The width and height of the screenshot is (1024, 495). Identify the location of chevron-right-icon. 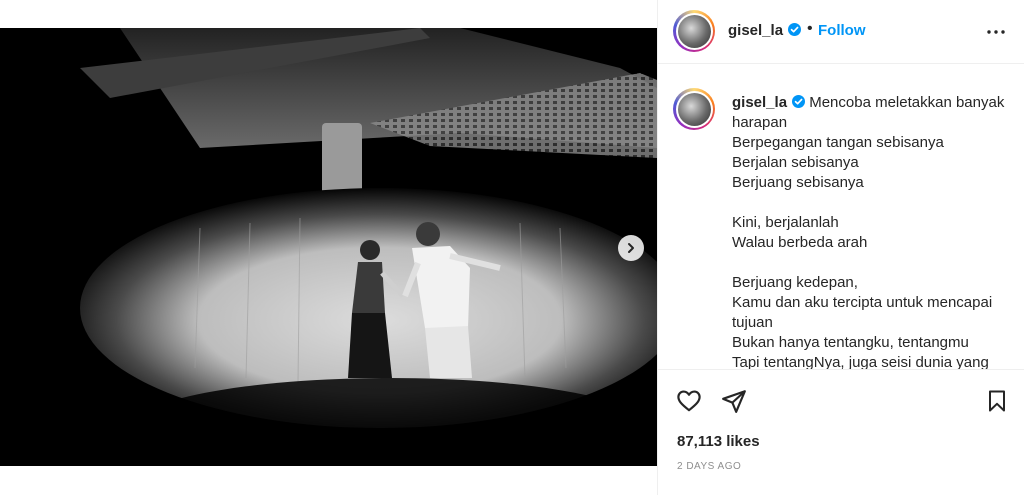
(631, 248).